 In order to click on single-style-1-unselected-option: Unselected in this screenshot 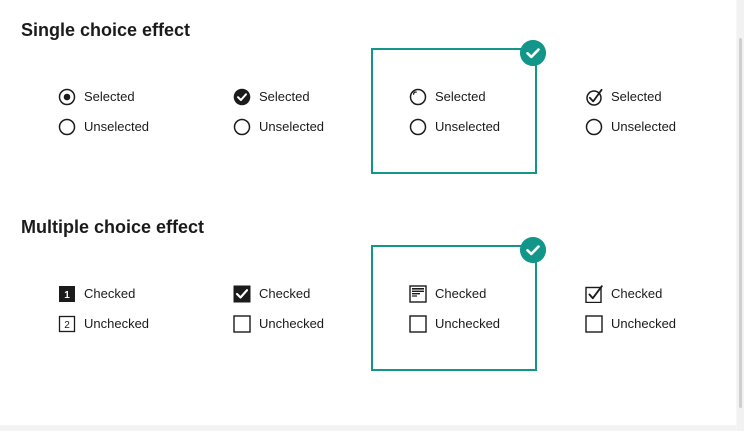, I will do `click(103, 127)`.